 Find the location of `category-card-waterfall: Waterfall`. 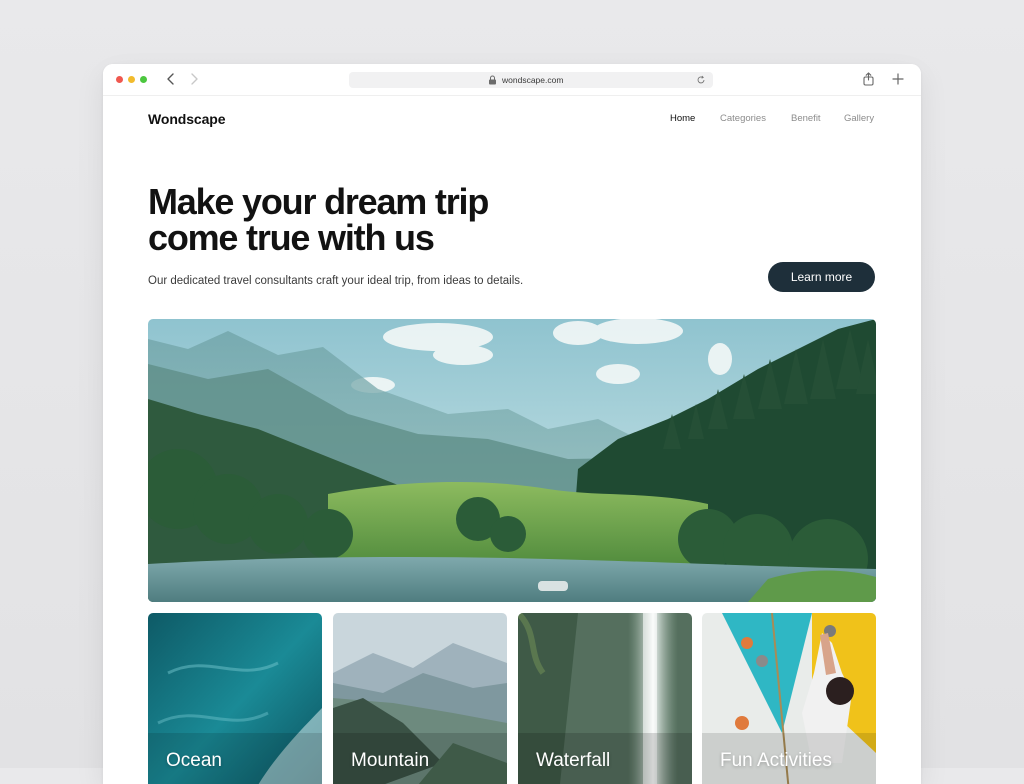

category-card-waterfall: Waterfall is located at coordinates (605, 698).